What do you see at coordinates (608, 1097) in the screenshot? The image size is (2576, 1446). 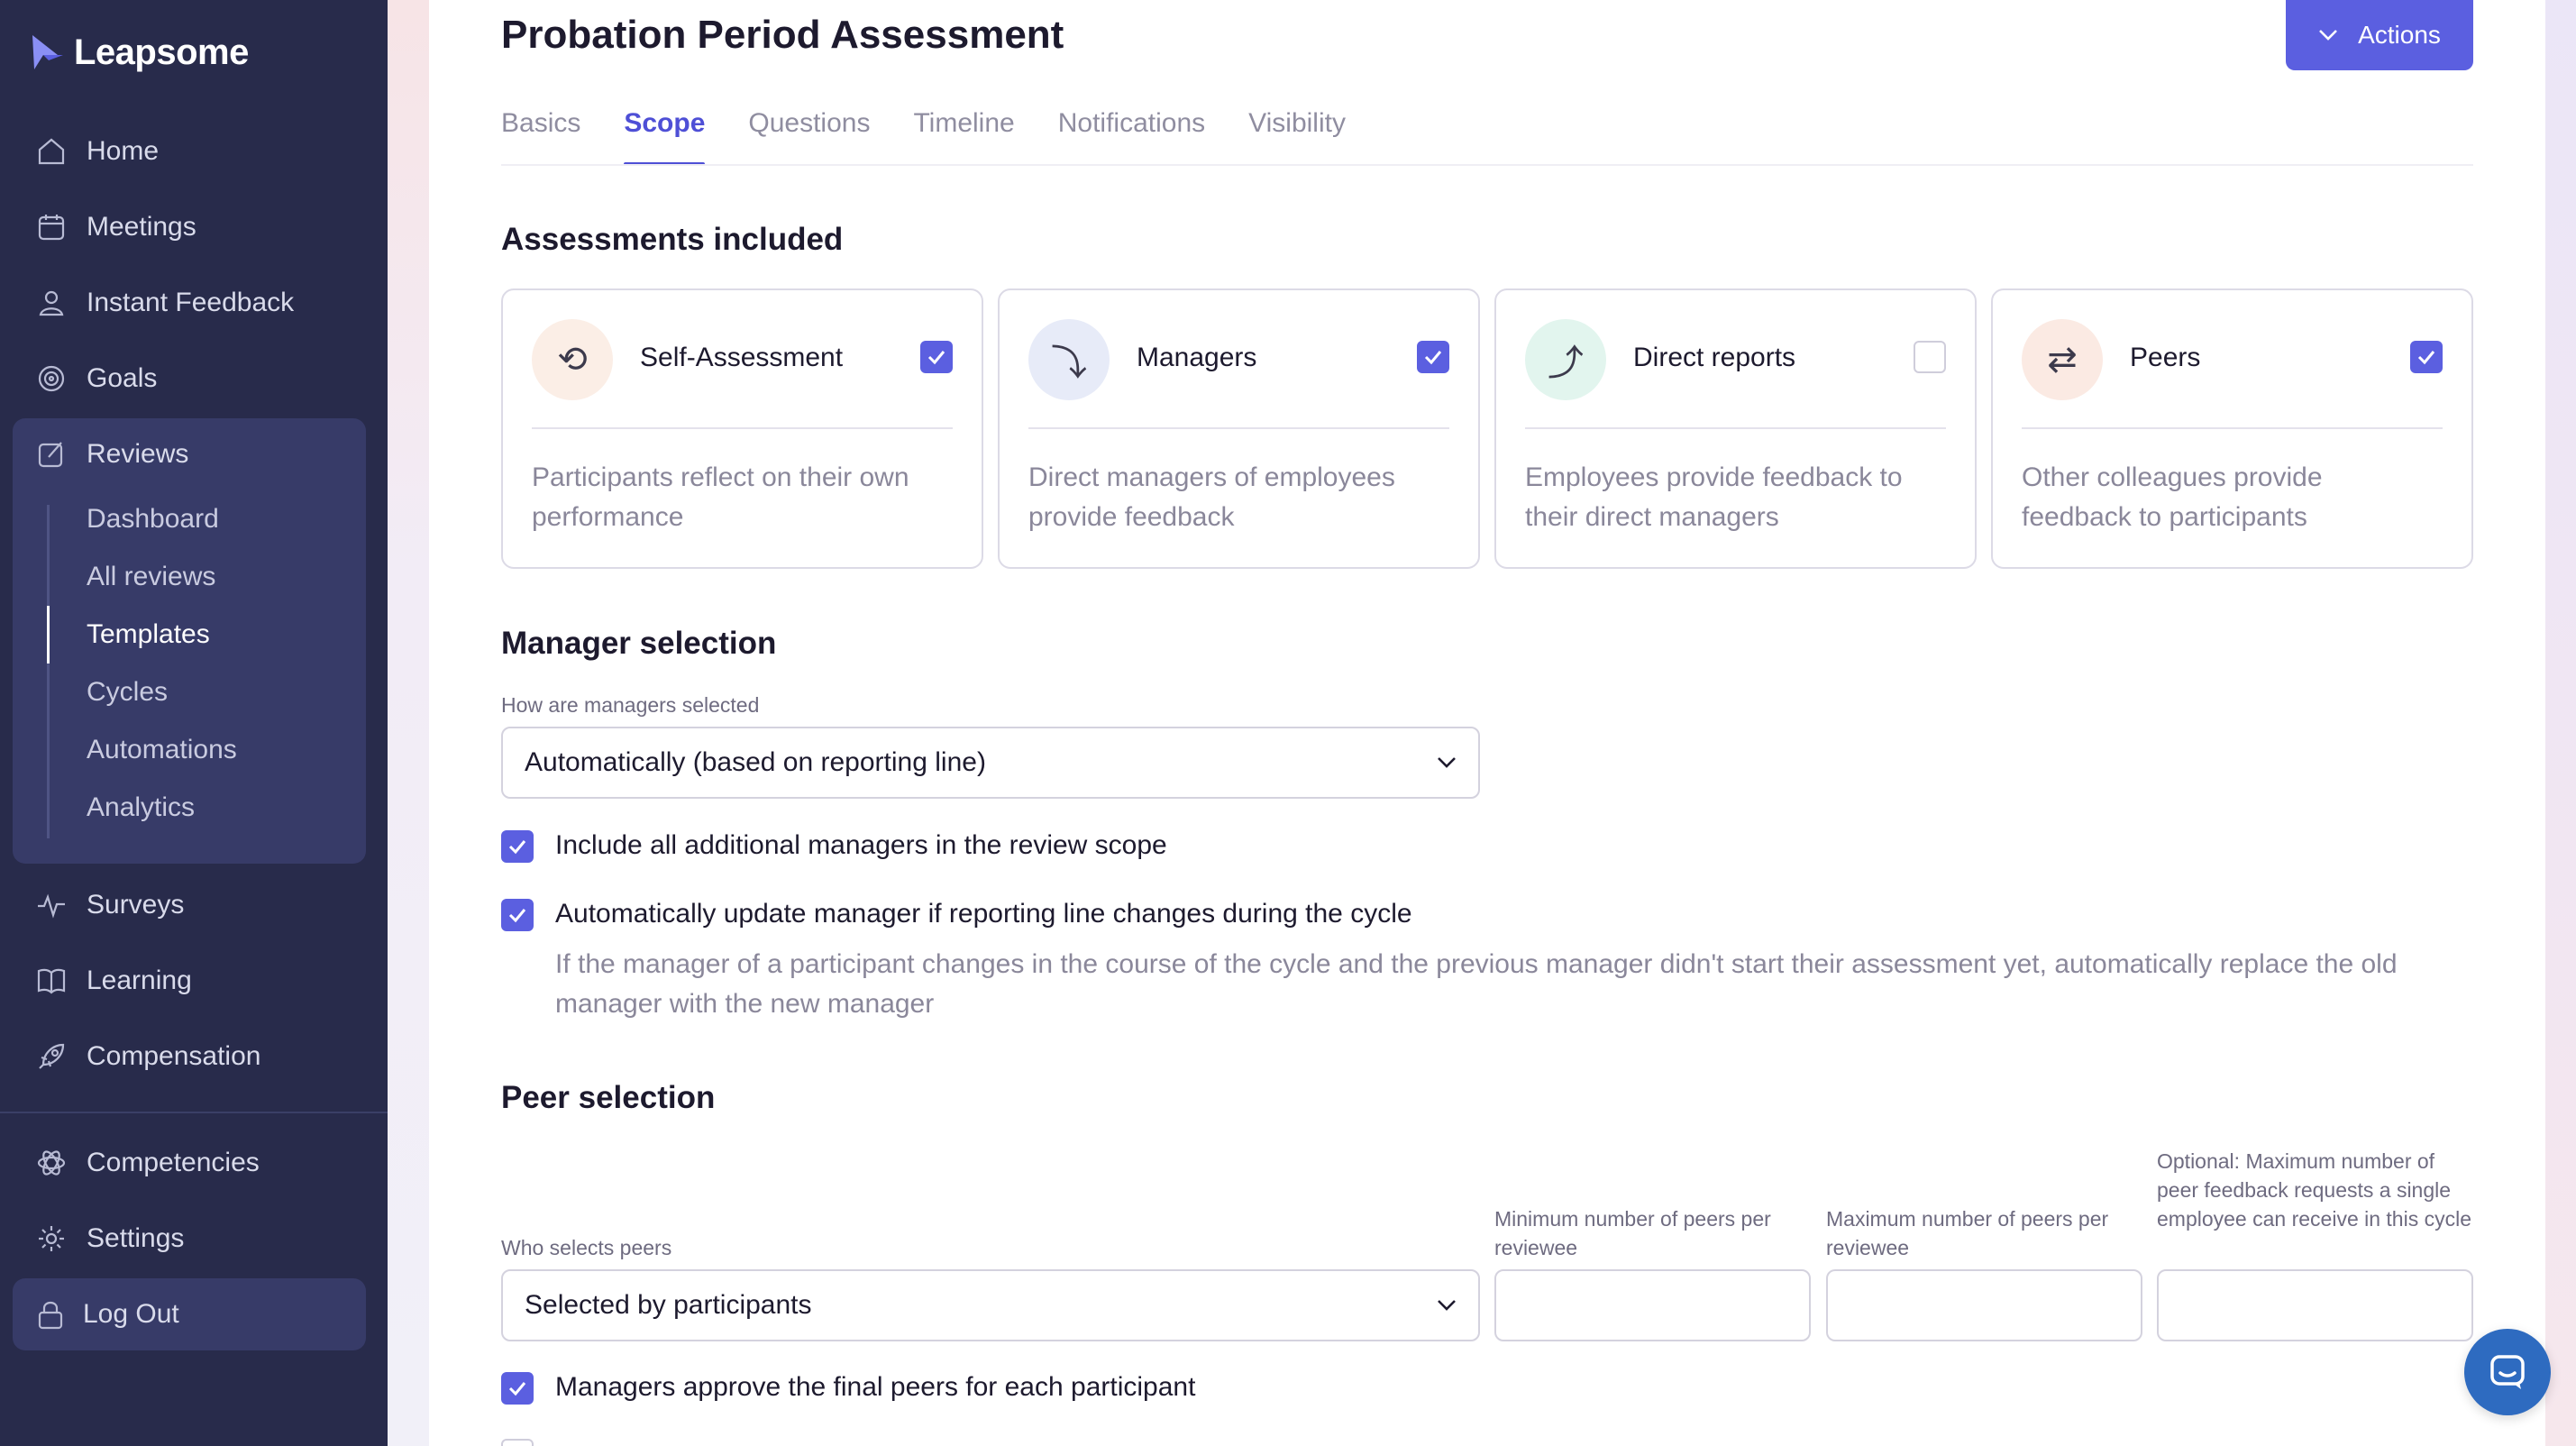 I see `peer-selection-title: Peer selection` at bounding box center [608, 1097].